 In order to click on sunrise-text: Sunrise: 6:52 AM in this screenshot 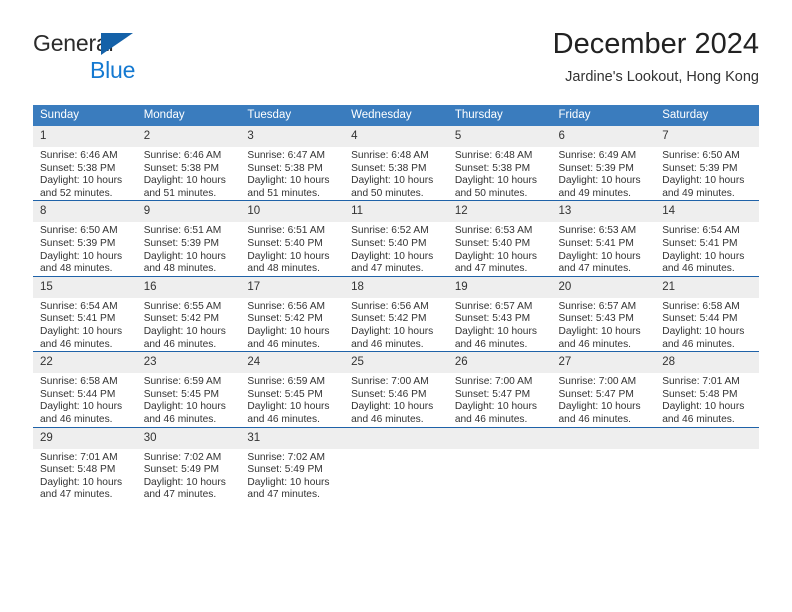, I will do `click(390, 231)`.